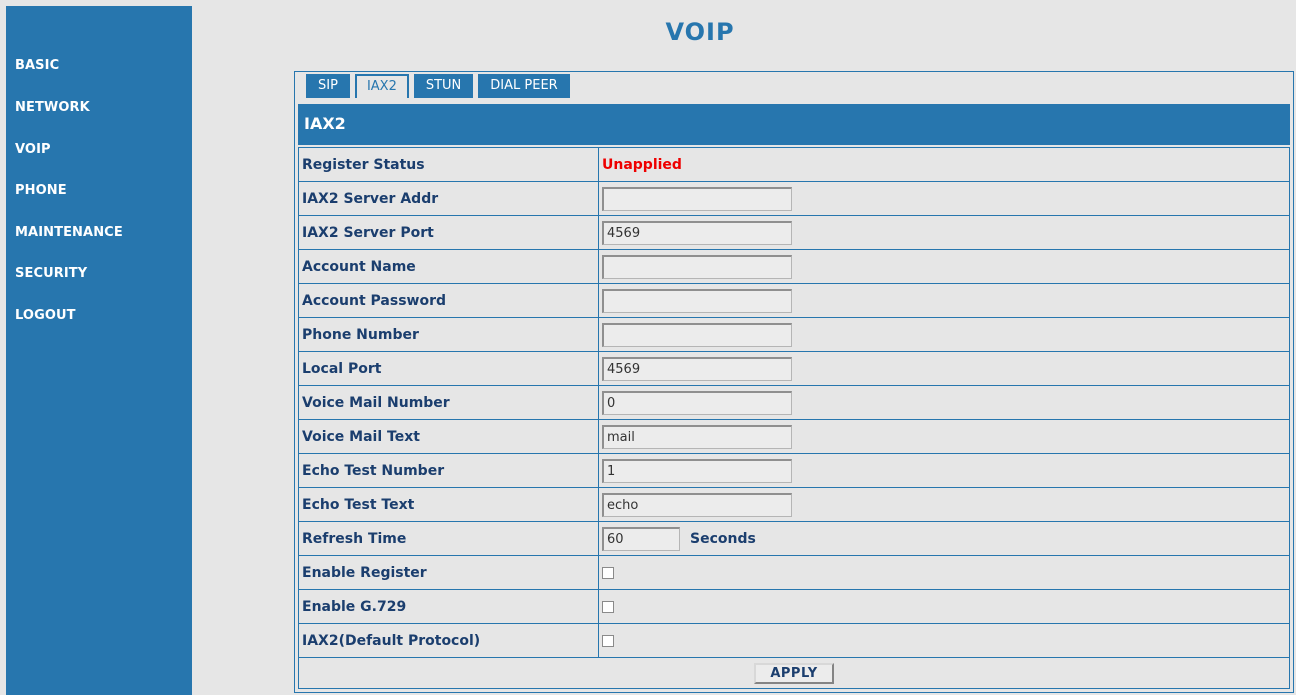  What do you see at coordinates (794, 606) in the screenshot?
I see `table-row: Enable G.729` at bounding box center [794, 606].